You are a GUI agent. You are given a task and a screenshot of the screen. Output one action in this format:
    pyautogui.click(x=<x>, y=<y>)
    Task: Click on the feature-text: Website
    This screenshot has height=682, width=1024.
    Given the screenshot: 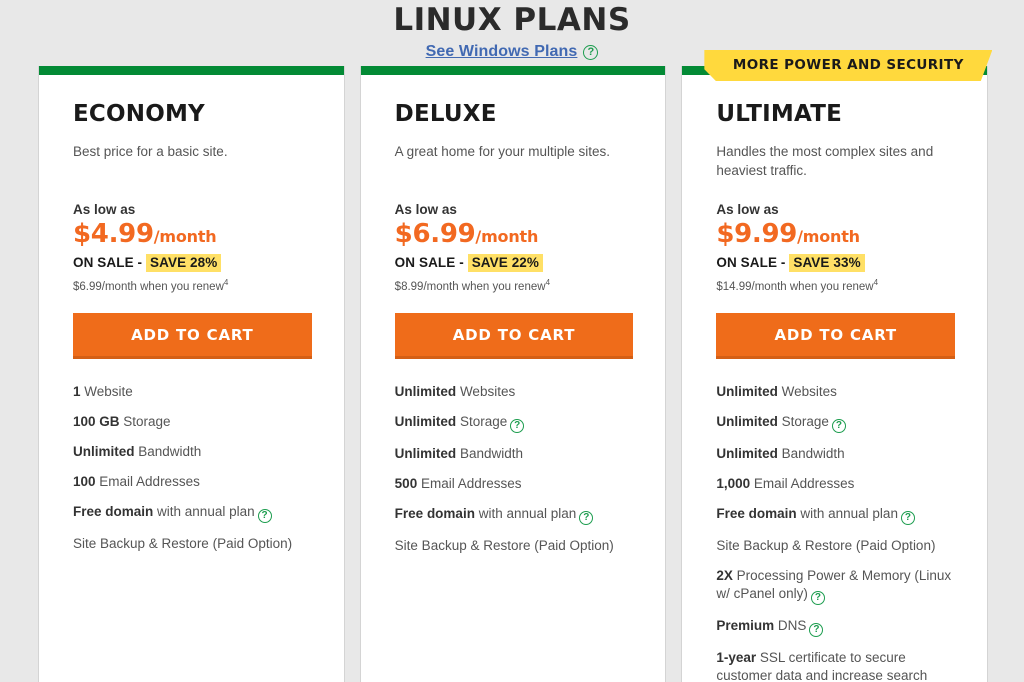 What is the action you would take?
    pyautogui.click(x=106, y=391)
    